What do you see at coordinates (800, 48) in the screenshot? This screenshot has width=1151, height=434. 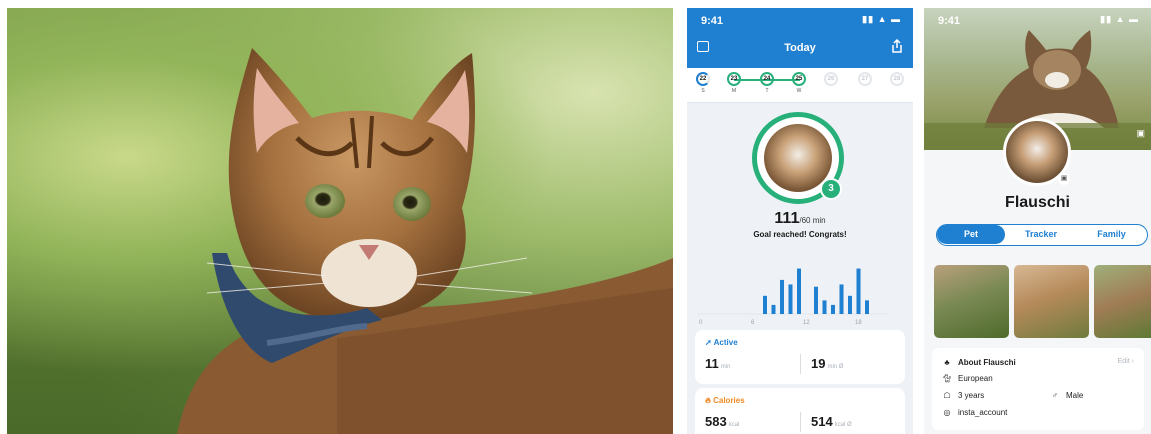 I see `page-title: Today` at bounding box center [800, 48].